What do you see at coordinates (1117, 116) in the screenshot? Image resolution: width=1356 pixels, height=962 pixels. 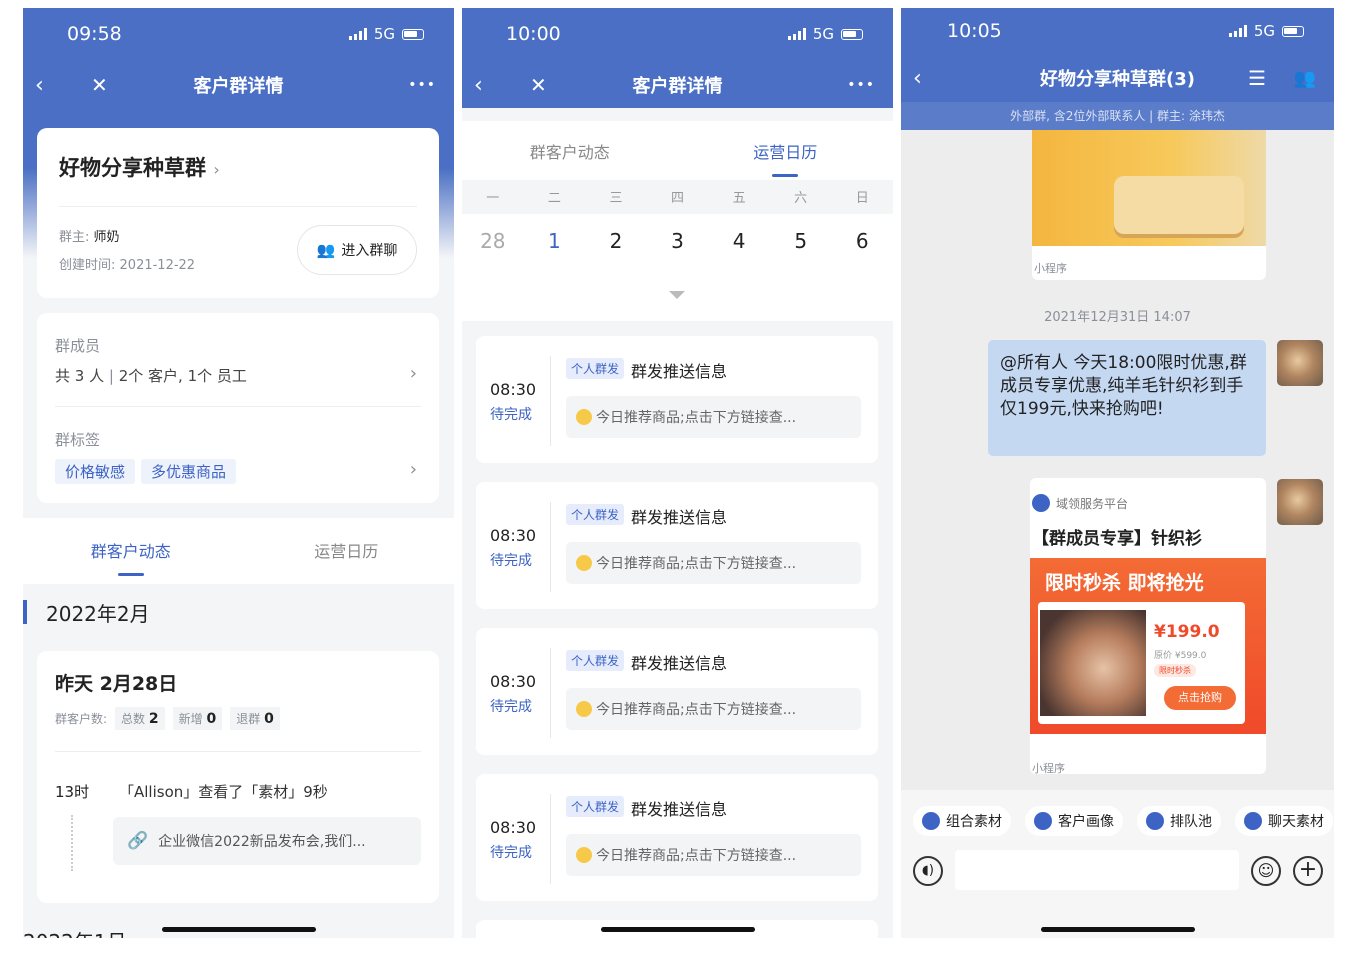 I see `chat-subtitle: 外部群, 含2位外部联系人 | 群主: 涂玮杰` at bounding box center [1117, 116].